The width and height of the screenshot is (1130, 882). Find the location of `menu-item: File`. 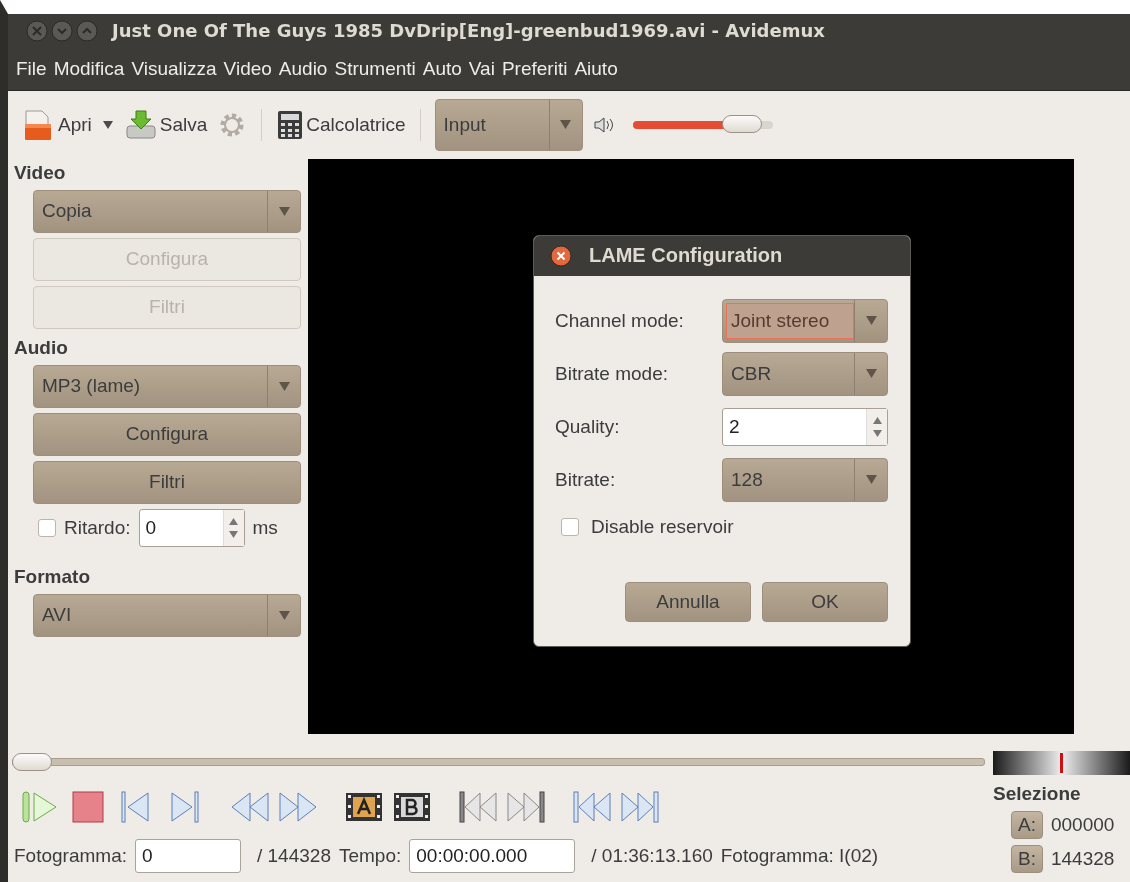

menu-item: File is located at coordinates (31, 68).